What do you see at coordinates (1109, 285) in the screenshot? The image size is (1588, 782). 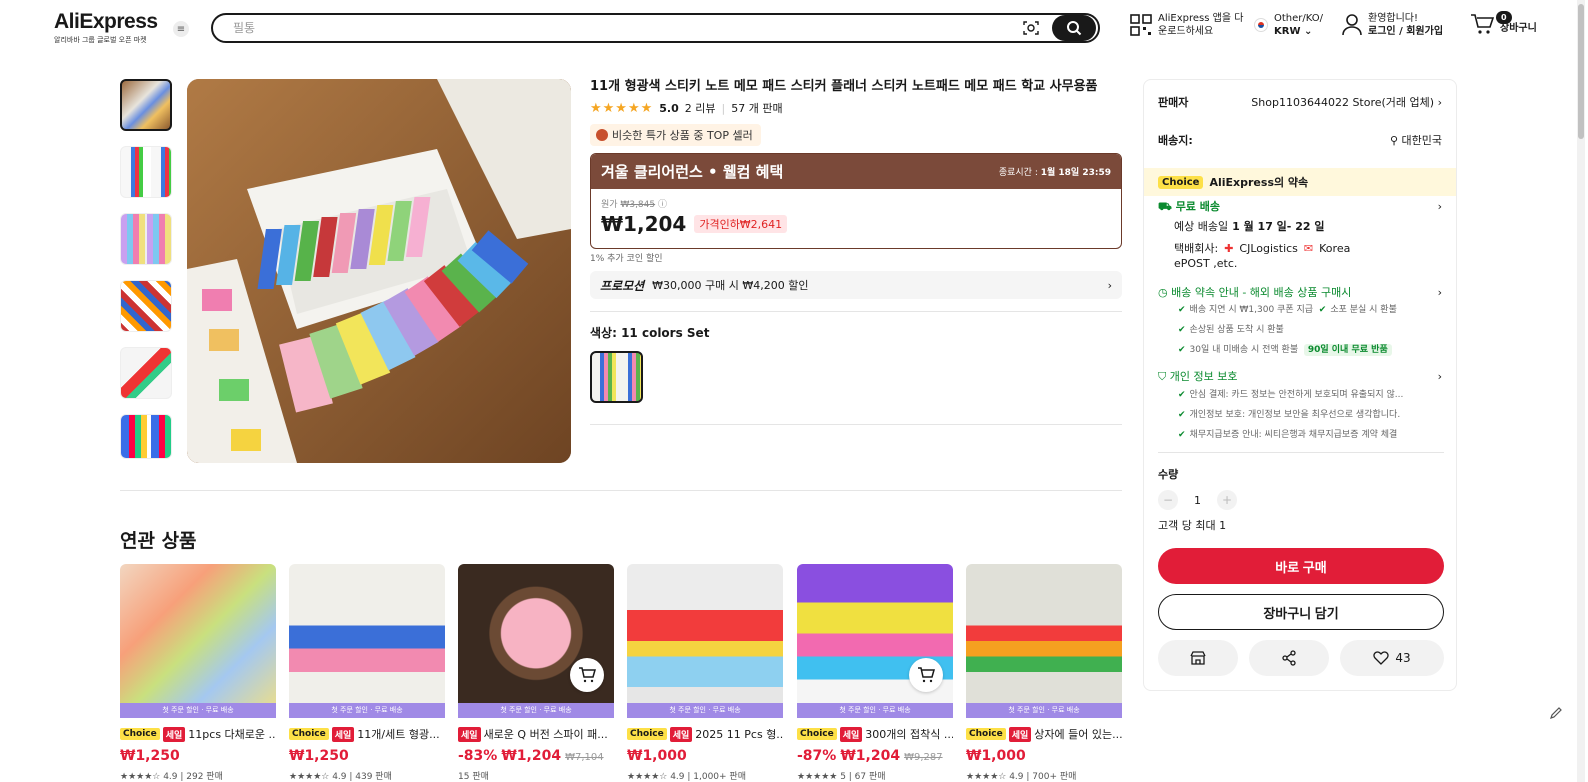 I see `chevron-right-icon: ›` at bounding box center [1109, 285].